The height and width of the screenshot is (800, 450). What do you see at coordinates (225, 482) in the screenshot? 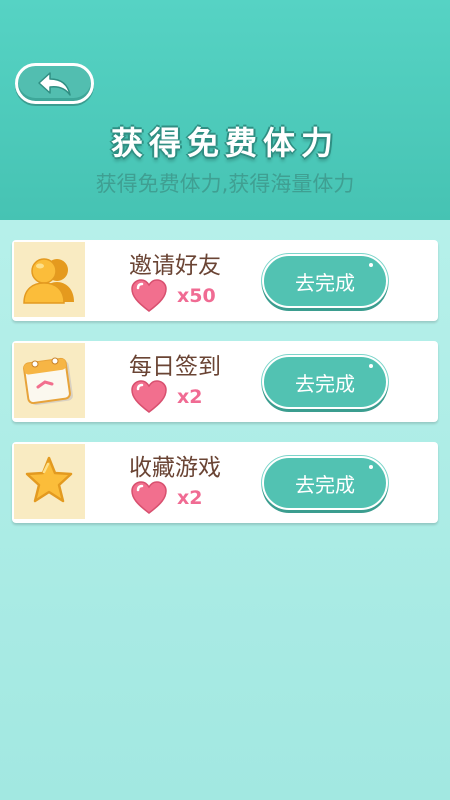
I see `task-card-favorite-game: 收藏游戏 x2 去完成` at bounding box center [225, 482].